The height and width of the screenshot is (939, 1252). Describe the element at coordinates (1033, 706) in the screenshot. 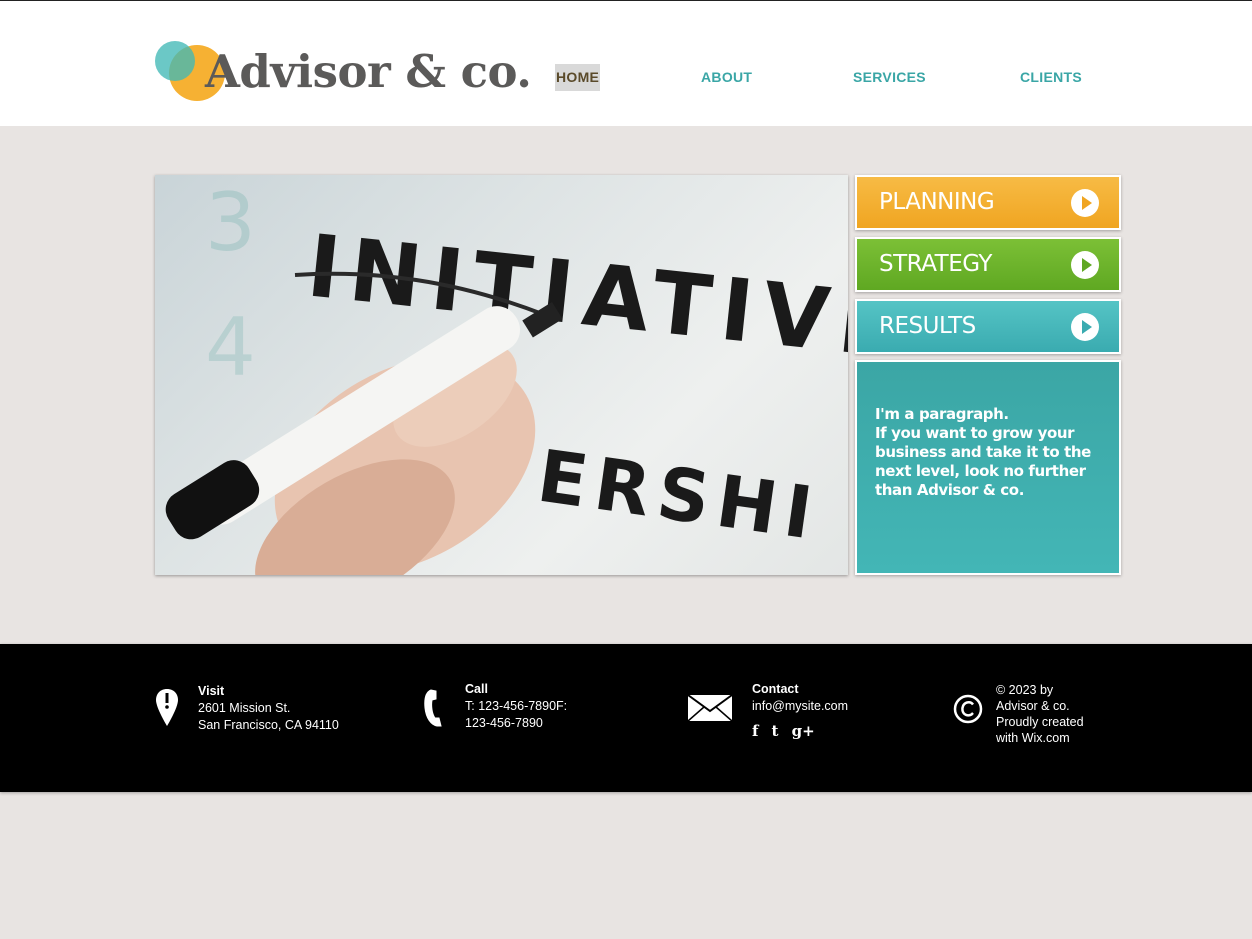

I see `copyright-line-2: Advisor & co.` at that location.